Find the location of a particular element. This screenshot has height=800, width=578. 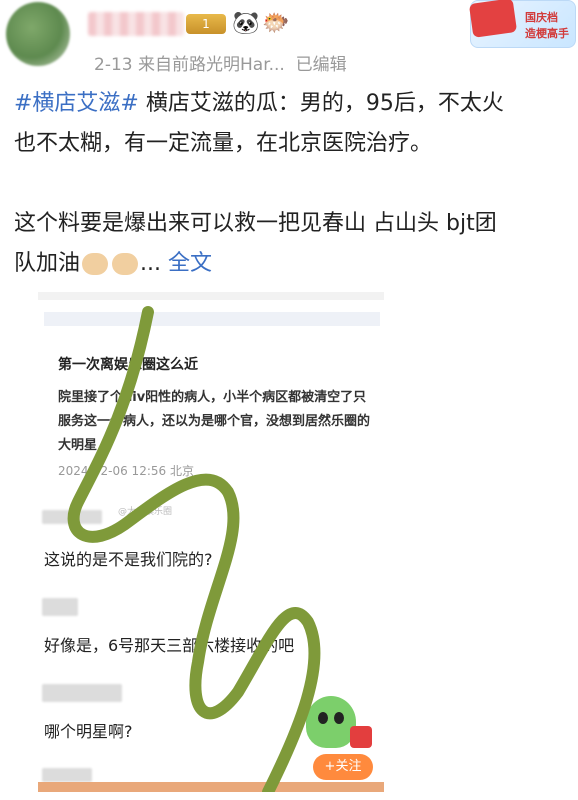

panda-icon: 🐼 is located at coordinates (246, 23).